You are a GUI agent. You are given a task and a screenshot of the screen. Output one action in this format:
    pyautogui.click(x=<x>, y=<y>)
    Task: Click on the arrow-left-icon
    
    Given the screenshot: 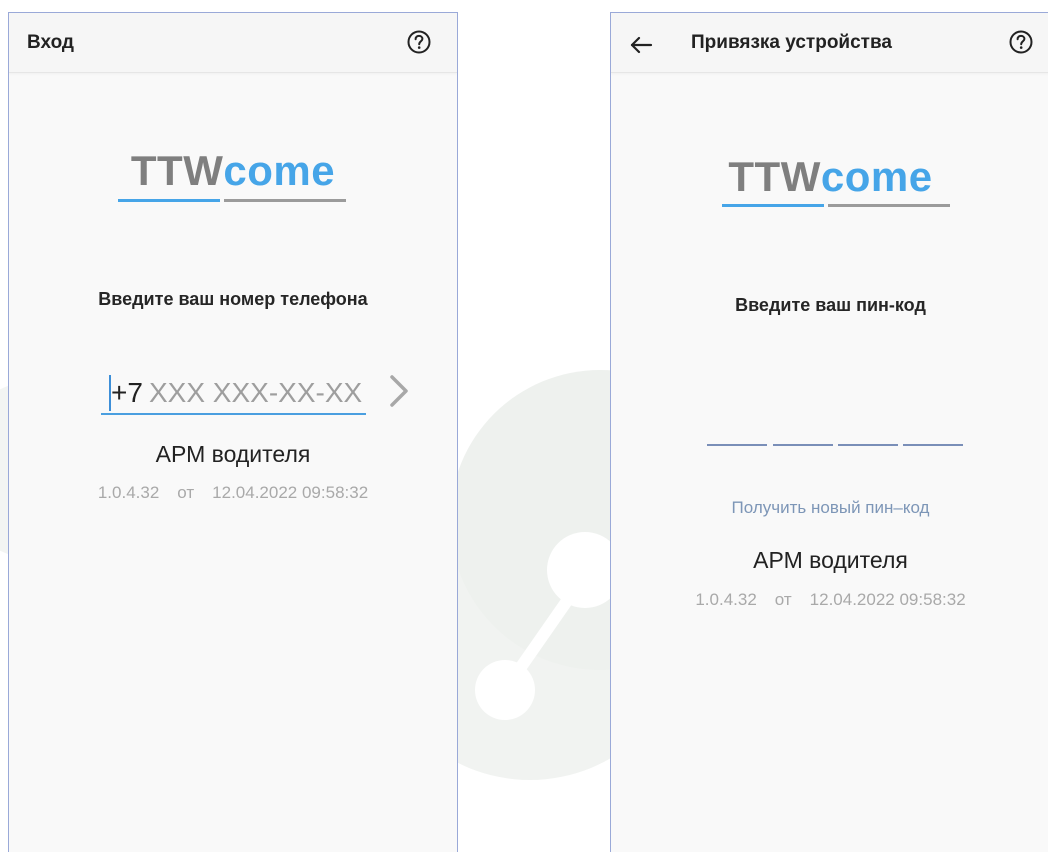 What is the action you would take?
    pyautogui.click(x=641, y=45)
    